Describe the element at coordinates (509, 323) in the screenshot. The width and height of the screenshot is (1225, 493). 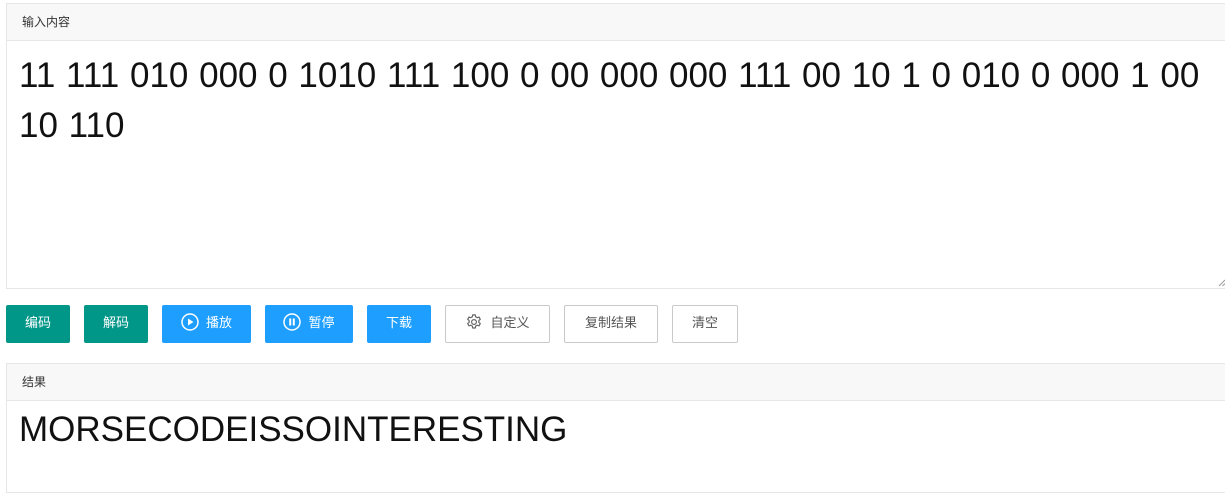
I see `custom-button-label: 自定义` at that location.